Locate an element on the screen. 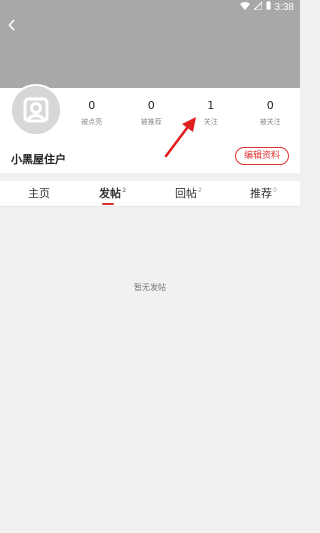 Image resolution: width=320 pixels, height=533 pixels. profile-tabs: 主页 发帖2 回帖2 推荐0 is located at coordinates (150, 194).